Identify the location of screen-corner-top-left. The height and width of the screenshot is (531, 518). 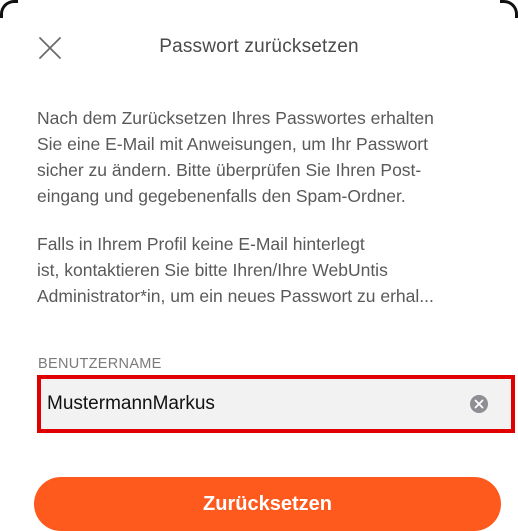
(9, 9).